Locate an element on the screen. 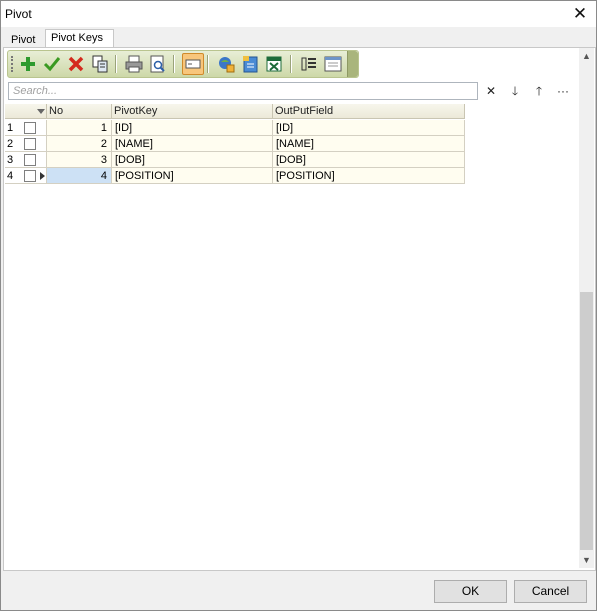  export-xml-icon is located at coordinates (250, 64).